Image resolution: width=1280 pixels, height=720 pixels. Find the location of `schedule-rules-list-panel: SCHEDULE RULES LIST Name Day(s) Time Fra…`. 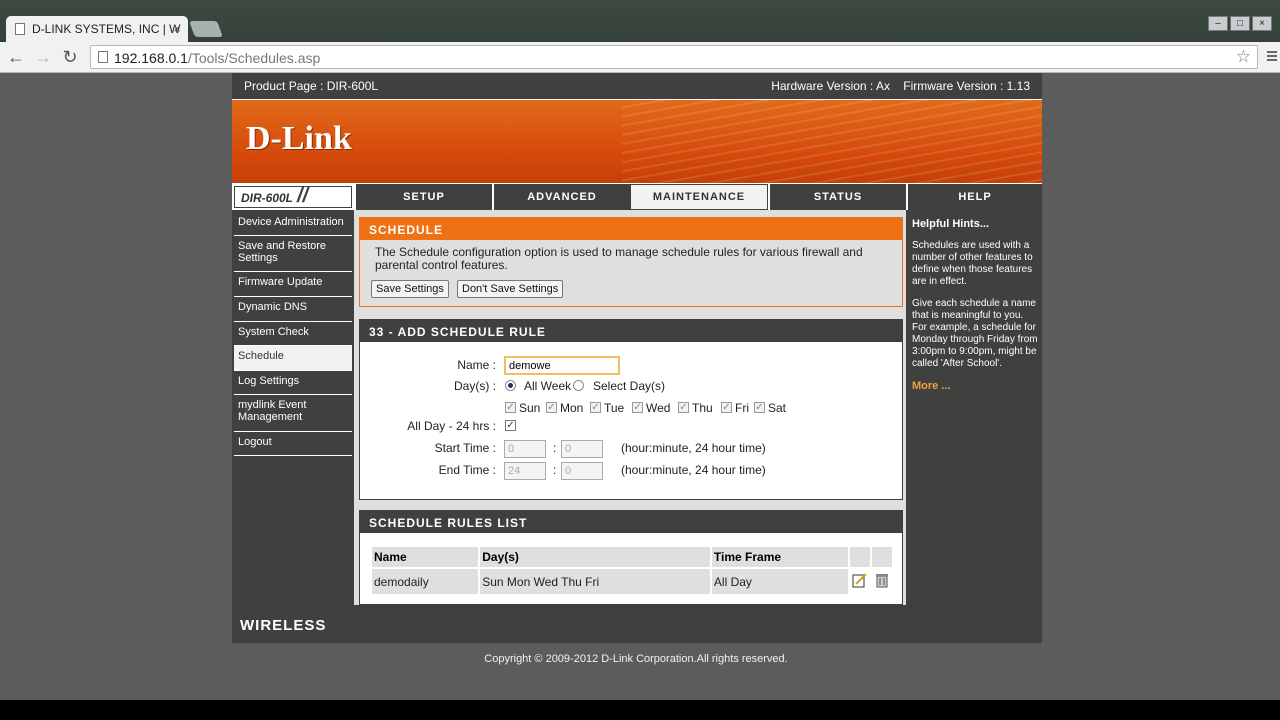

schedule-rules-list-panel: SCHEDULE RULES LIST Name Day(s) Time Fra… is located at coordinates (631, 557).